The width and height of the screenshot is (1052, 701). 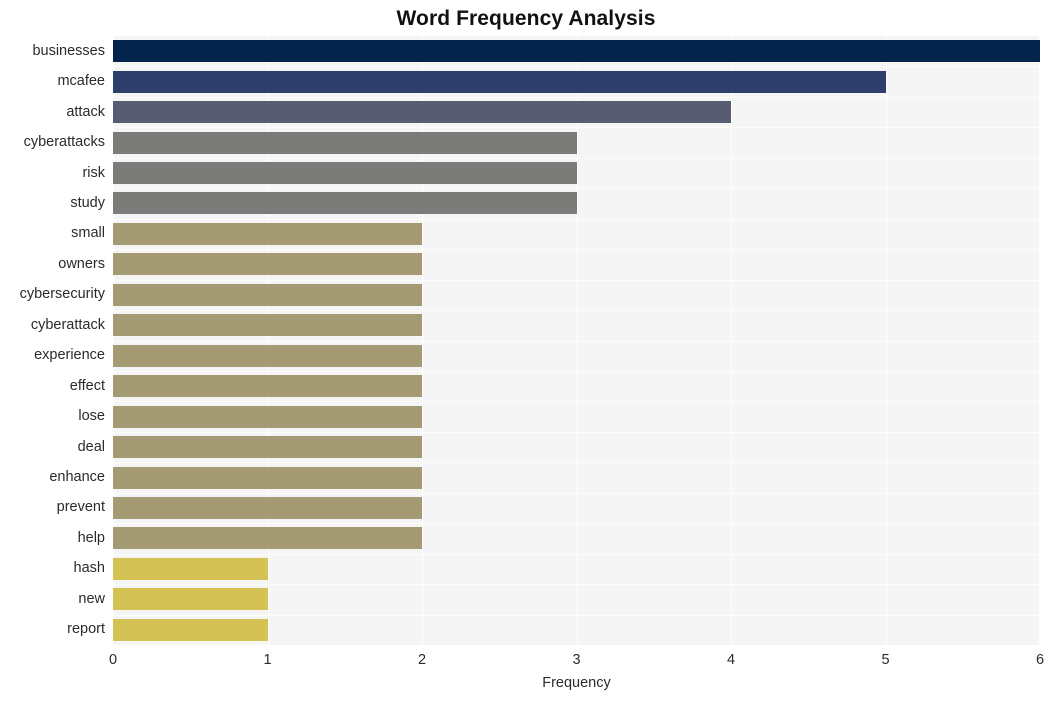 What do you see at coordinates (731, 660) in the screenshot?
I see `x-axis-tick-label: 4` at bounding box center [731, 660].